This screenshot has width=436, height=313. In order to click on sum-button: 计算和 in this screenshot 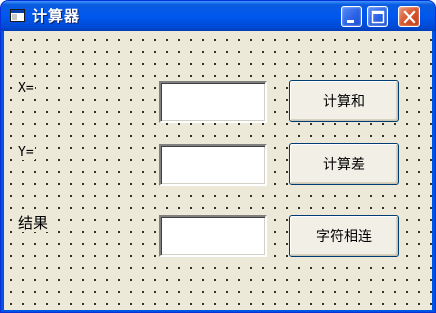, I will do `click(344, 101)`.